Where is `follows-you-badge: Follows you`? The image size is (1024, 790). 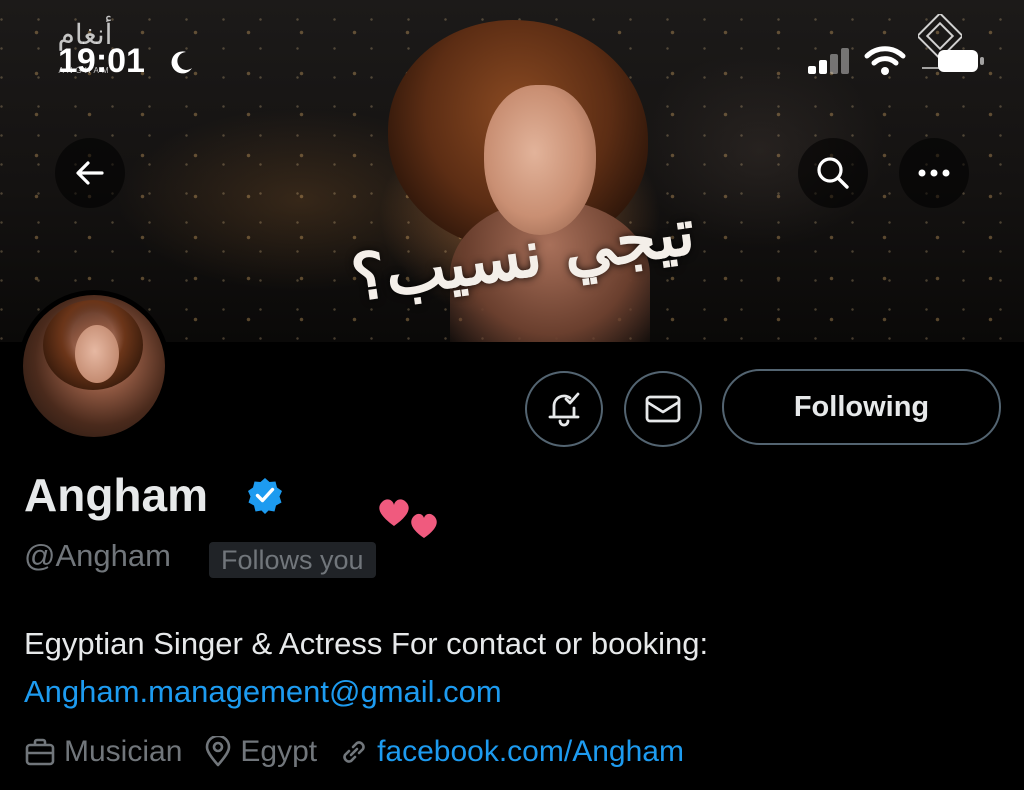
follows-you-badge: Follows you is located at coordinates (292, 560).